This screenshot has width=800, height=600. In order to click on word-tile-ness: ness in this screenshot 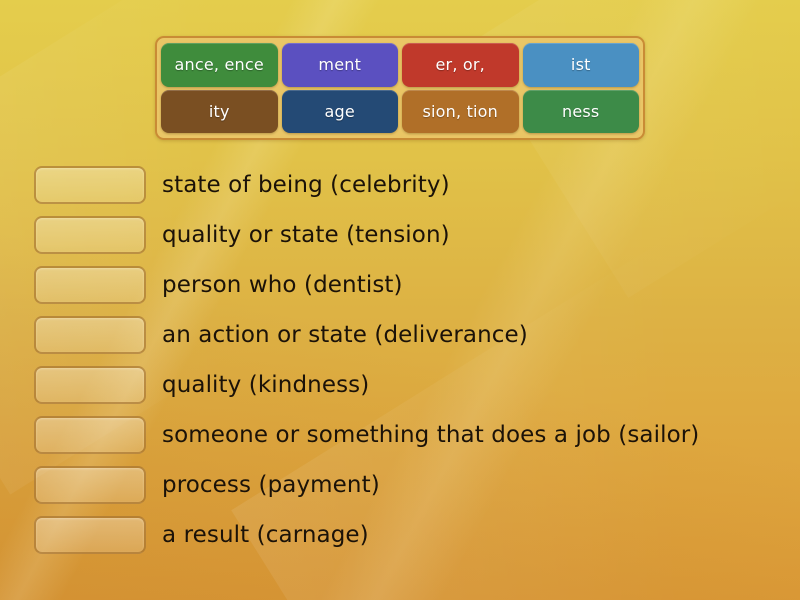, I will do `click(580, 111)`.